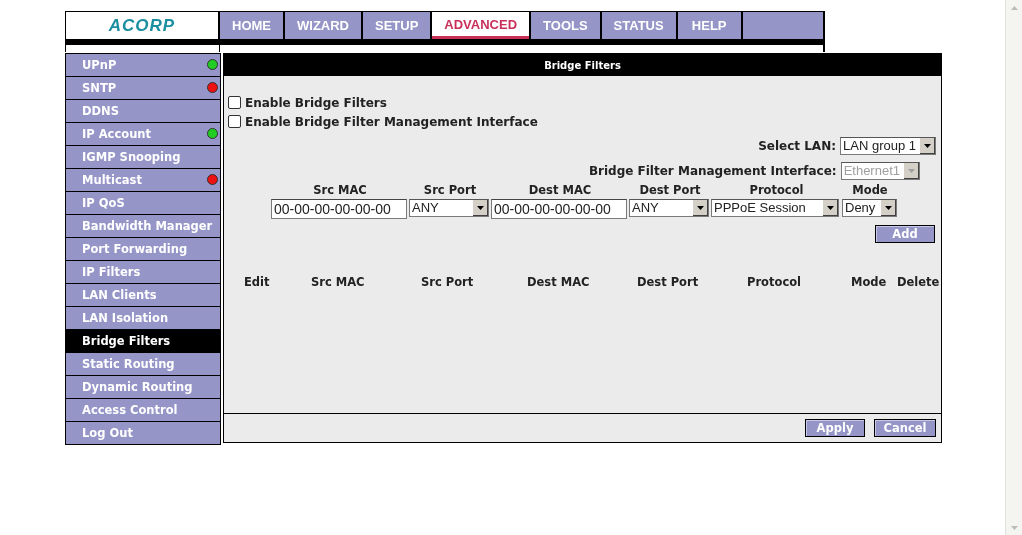 This screenshot has height=535, width=1022. What do you see at coordinates (143, 157) in the screenshot?
I see `sidebar-item: IGMP Snooping` at bounding box center [143, 157].